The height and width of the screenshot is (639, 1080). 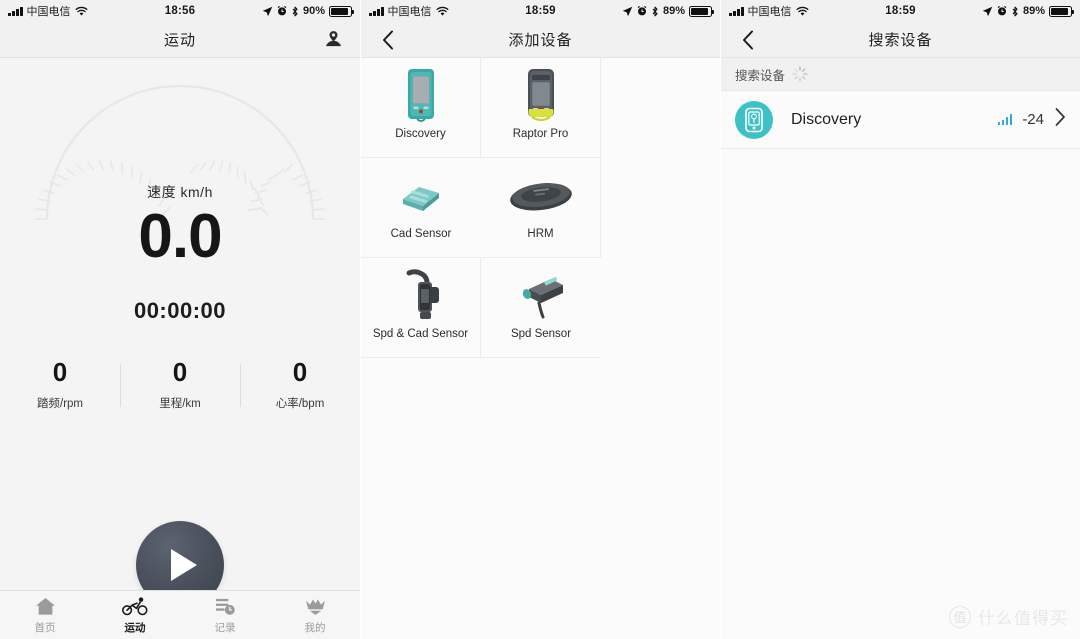 I want to click on device-cell-spd-sensor: Spd Sensor, so click(x=541, y=308).